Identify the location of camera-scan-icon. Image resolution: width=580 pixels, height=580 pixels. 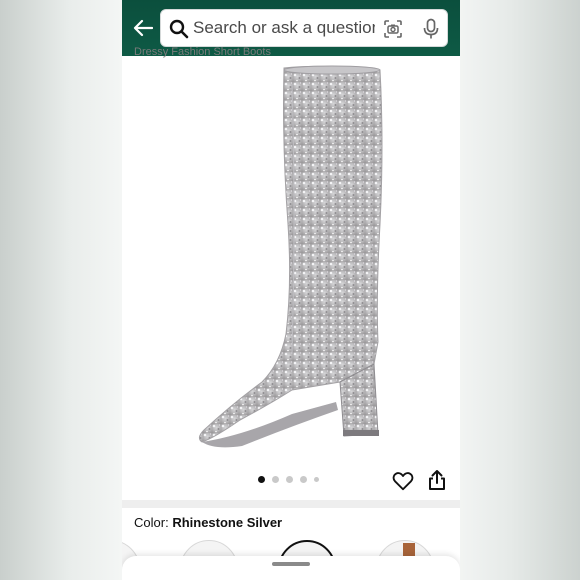
(393, 29).